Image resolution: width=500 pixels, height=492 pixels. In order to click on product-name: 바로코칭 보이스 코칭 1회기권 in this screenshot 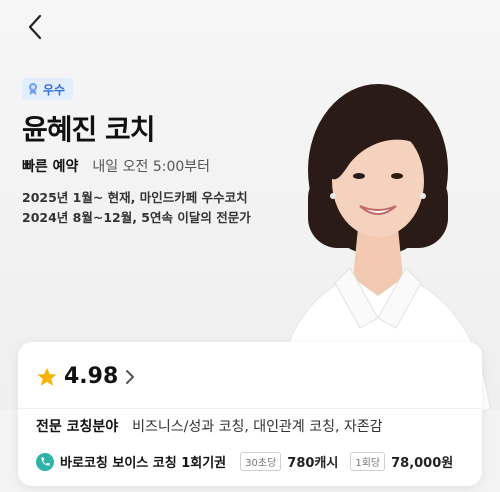, I will do `click(143, 463)`.